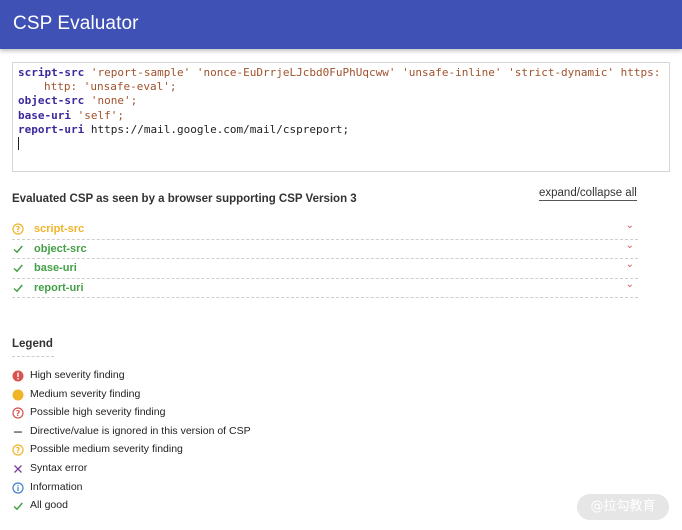 The image size is (682, 530). I want to click on possible-high-icon: ?, so click(18, 413).